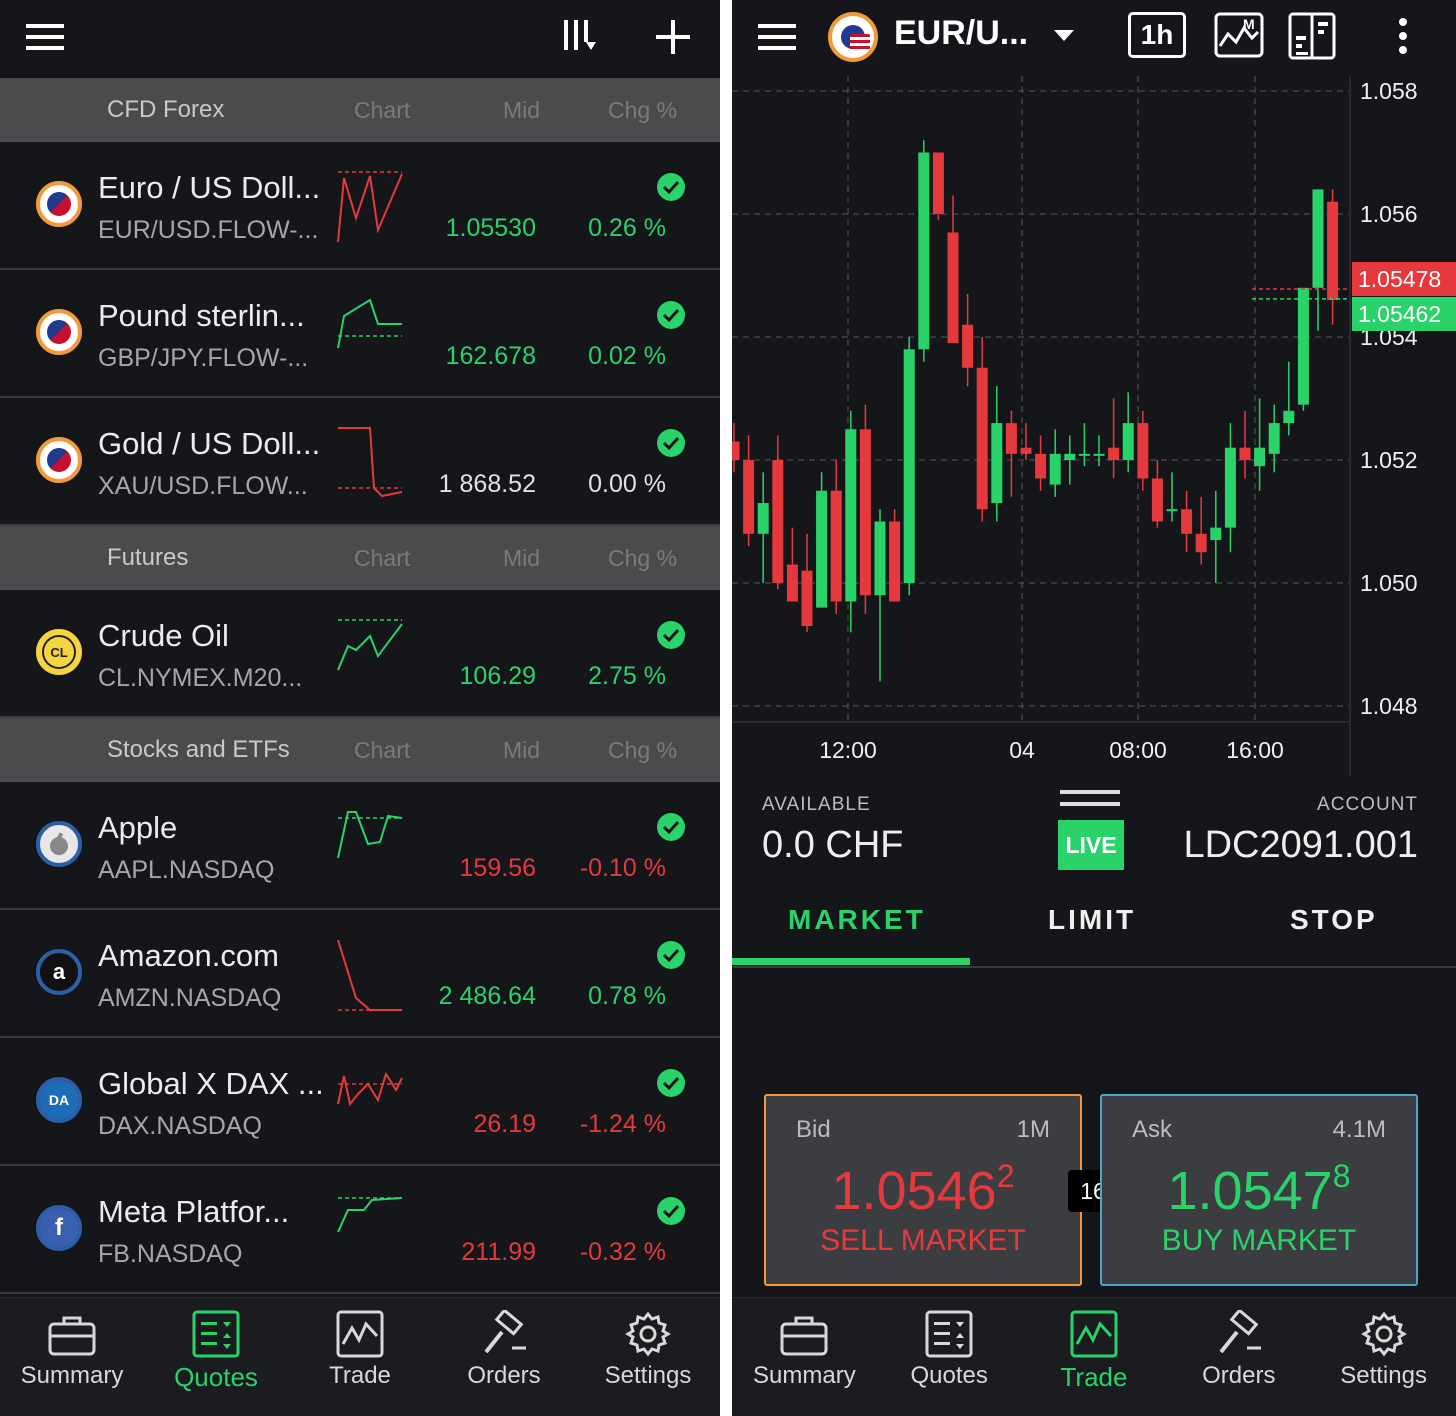  Describe the element at coordinates (1259, 1240) in the screenshot. I see `buy-market-label: BUY MARKET` at that location.